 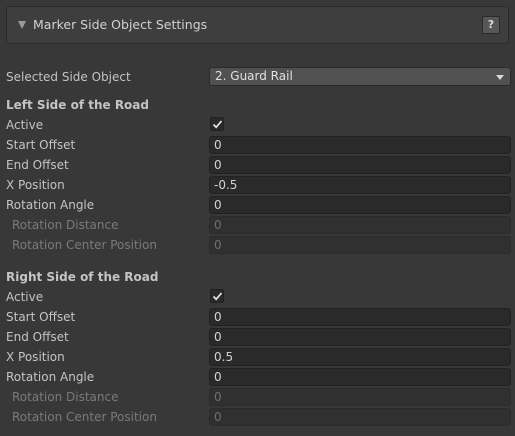 I want to click on right-end-offset-field: 0, so click(x=360, y=337).